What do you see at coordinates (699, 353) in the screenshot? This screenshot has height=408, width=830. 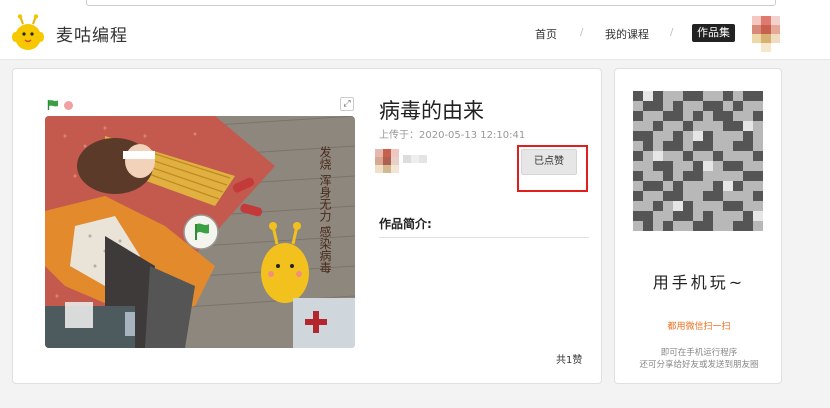 I see `desc-line-1: 即可在手机运行程序` at bounding box center [699, 353].